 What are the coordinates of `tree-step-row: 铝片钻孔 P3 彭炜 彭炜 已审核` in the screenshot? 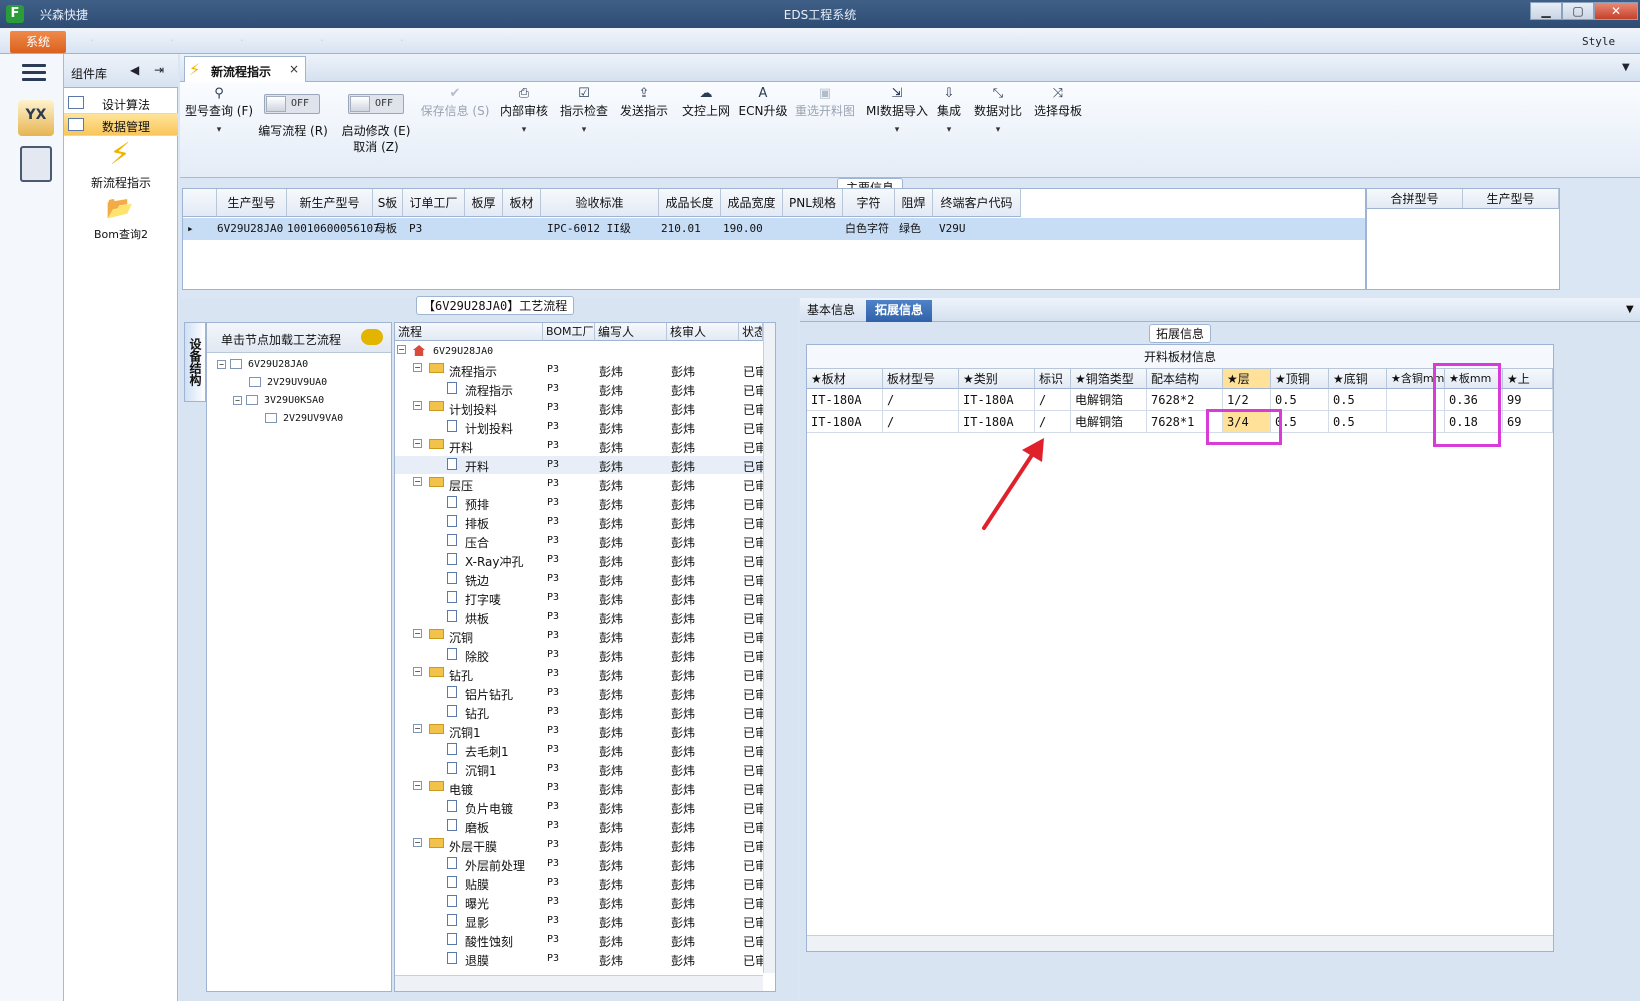 It's located at (580, 693).